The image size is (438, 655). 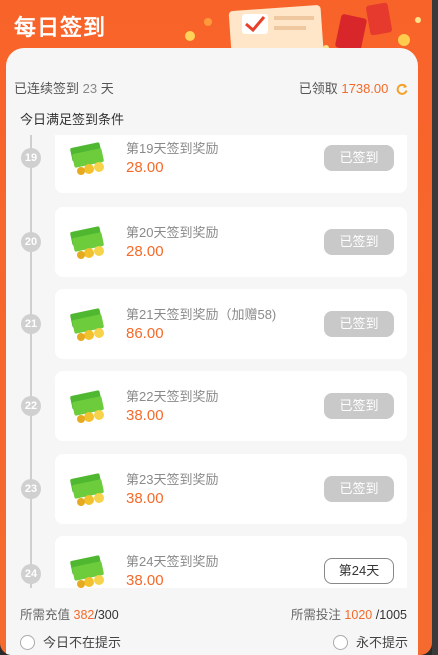 I want to click on dont-remind-today-label: 今日不在提示, so click(x=82, y=642).